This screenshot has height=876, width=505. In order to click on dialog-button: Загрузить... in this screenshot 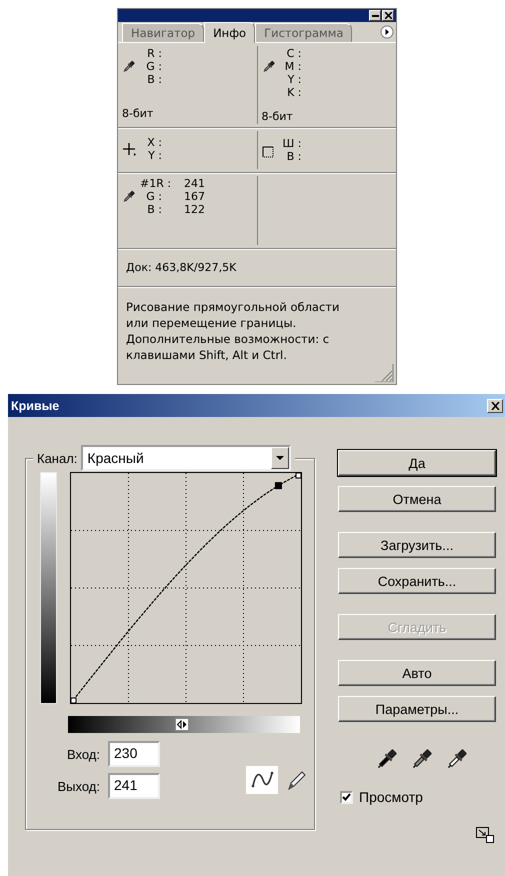, I will do `click(417, 545)`.